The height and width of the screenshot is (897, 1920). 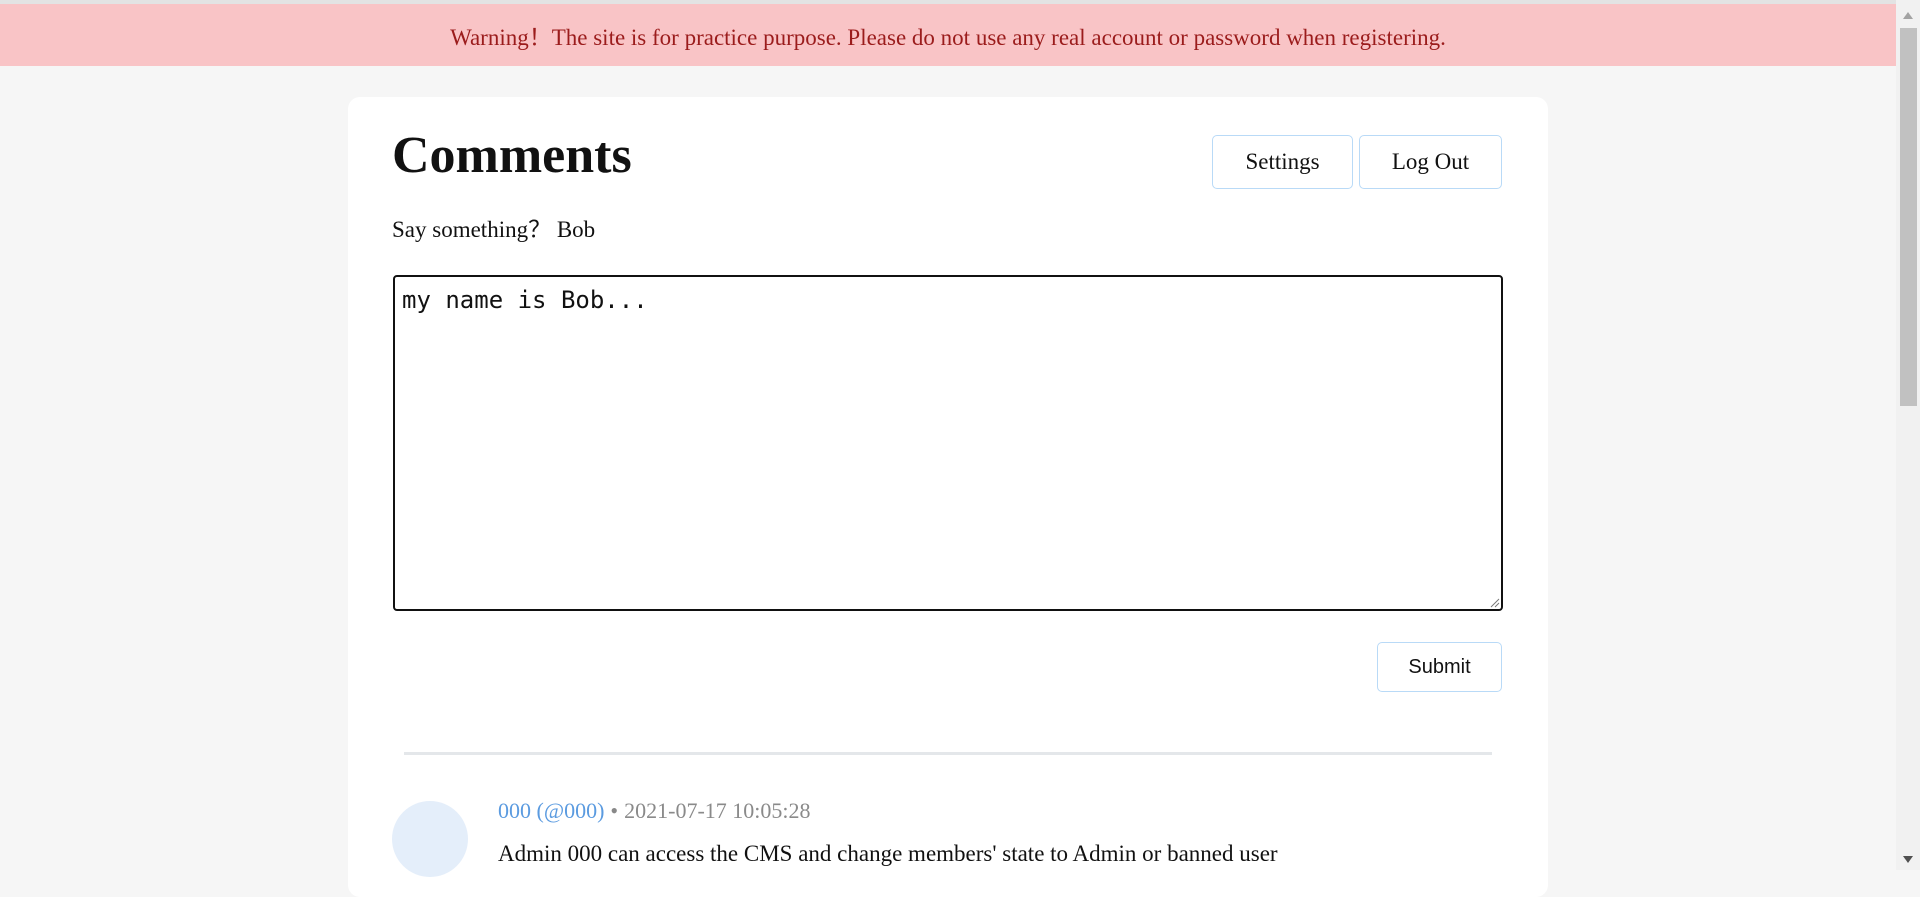 What do you see at coordinates (430, 839) in the screenshot?
I see `avatar` at bounding box center [430, 839].